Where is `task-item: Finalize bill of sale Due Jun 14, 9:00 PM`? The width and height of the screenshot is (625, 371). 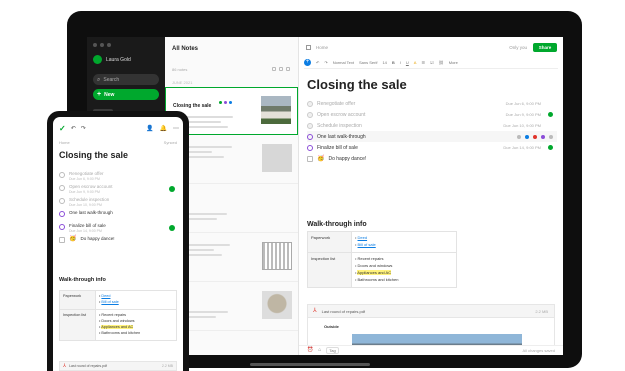 task-item: Finalize bill of sale Due Jun 14, 9:00 PM is located at coordinates (119, 228).